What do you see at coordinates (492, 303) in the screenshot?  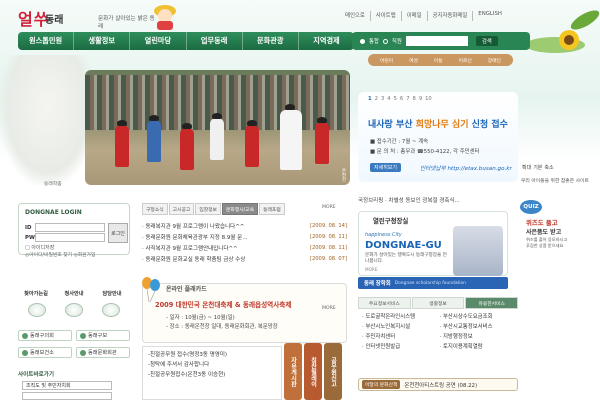 I see `tab-useful-services: 유용한서비스` at bounding box center [492, 303].